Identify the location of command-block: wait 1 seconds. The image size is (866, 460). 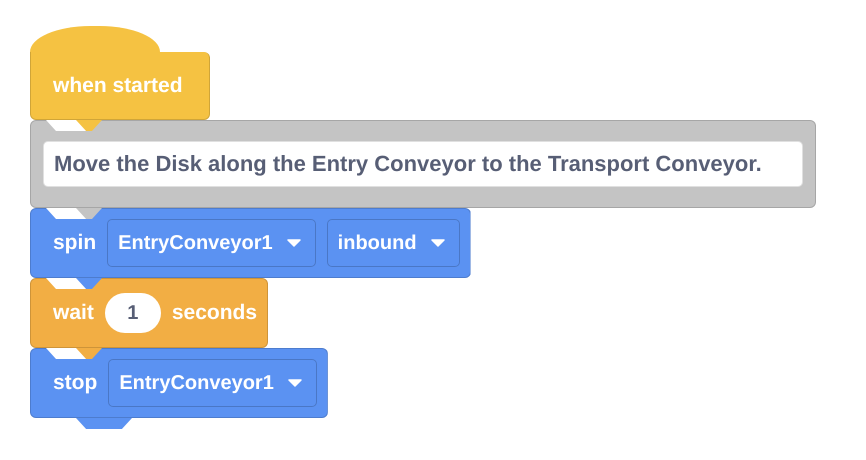
(149, 313).